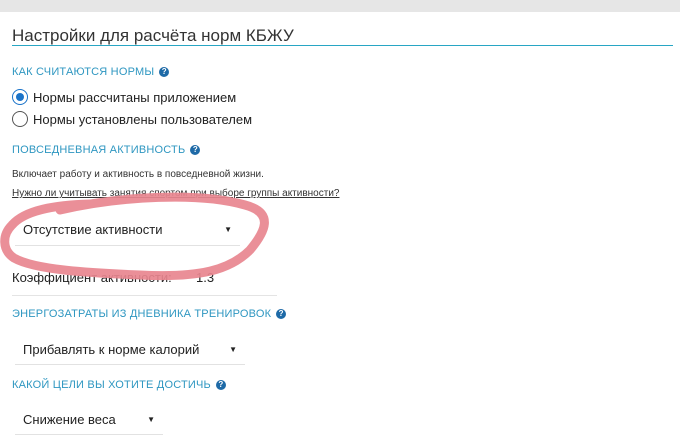 The width and height of the screenshot is (680, 446). What do you see at coordinates (69, 419) in the screenshot?
I see `goal-select-value: Снижение веса` at bounding box center [69, 419].